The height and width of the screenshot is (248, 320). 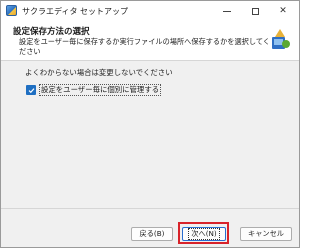 What do you see at coordinates (150, 208) in the screenshot?
I see `footer-divider` at bounding box center [150, 208].